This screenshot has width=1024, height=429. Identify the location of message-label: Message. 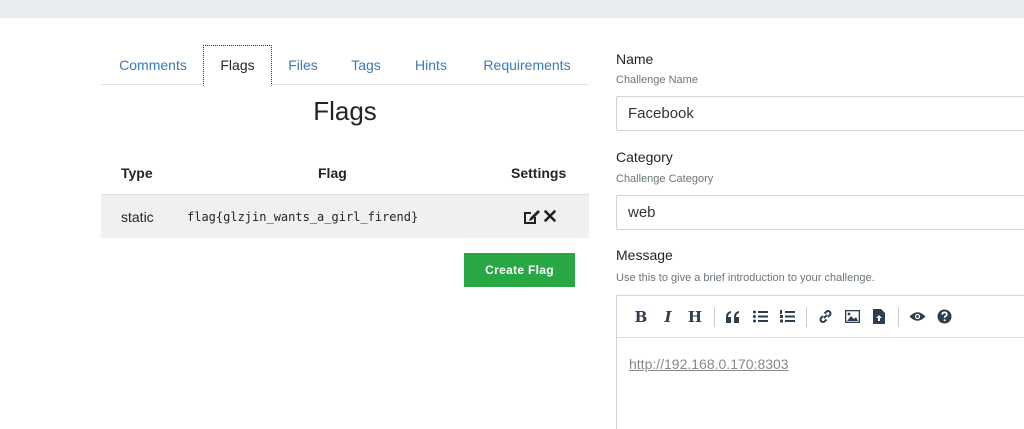
(644, 255).